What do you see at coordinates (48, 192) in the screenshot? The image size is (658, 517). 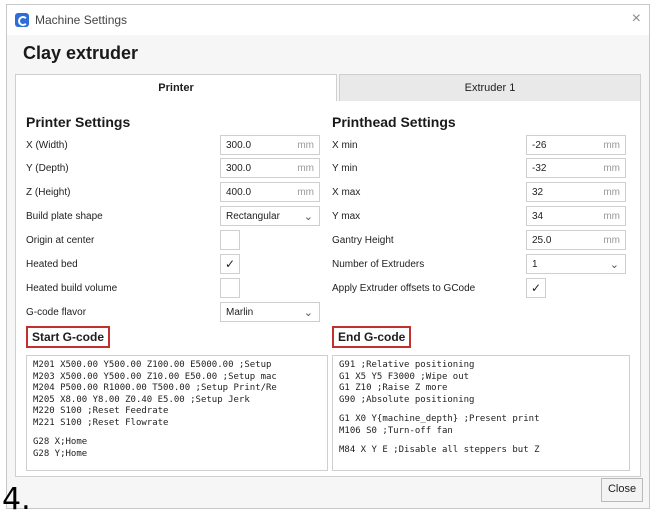 I see `z-height-label: Z (Height)` at bounding box center [48, 192].